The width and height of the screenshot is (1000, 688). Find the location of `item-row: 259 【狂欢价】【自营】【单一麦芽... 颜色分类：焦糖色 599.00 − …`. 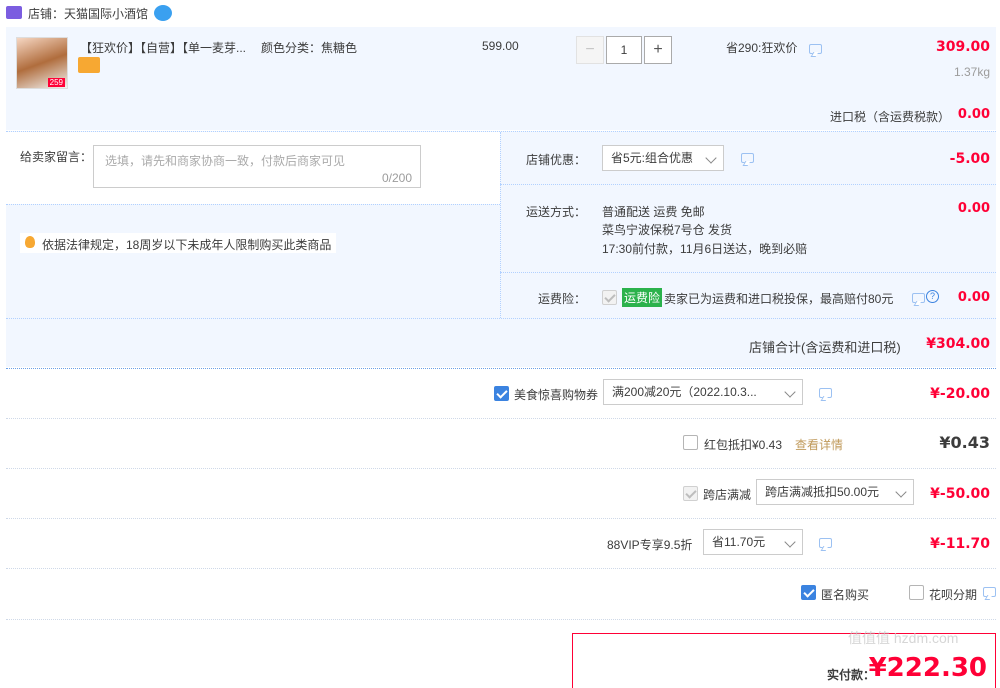

item-row: 259 【狂欢价】【自营】【单一麦芽... 颜色分类：焦糖色 599.00 − … is located at coordinates (501, 78).